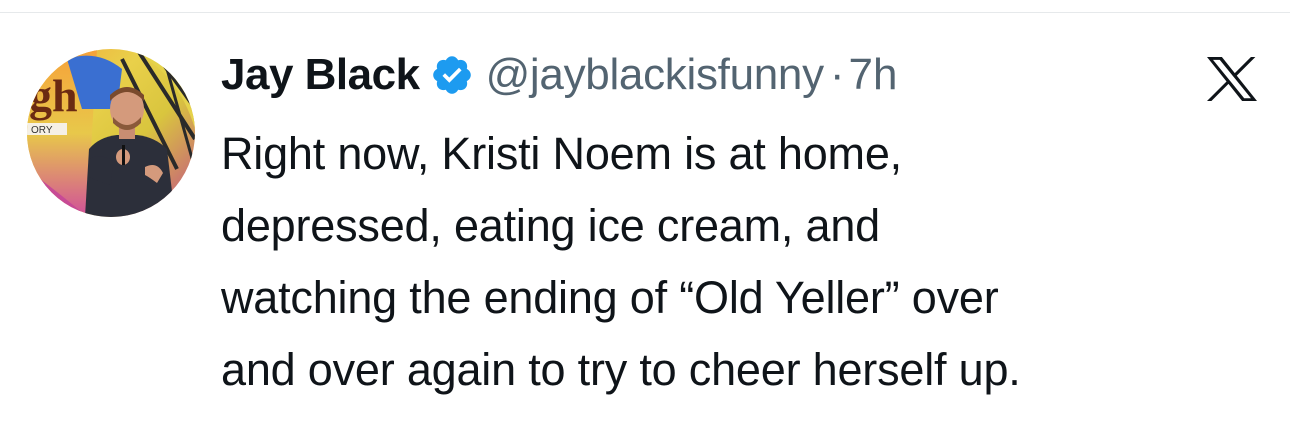 This screenshot has width=1290, height=432. I want to click on tweet-text-line: watching the ending of “Old Yeller” over, so click(610, 297).